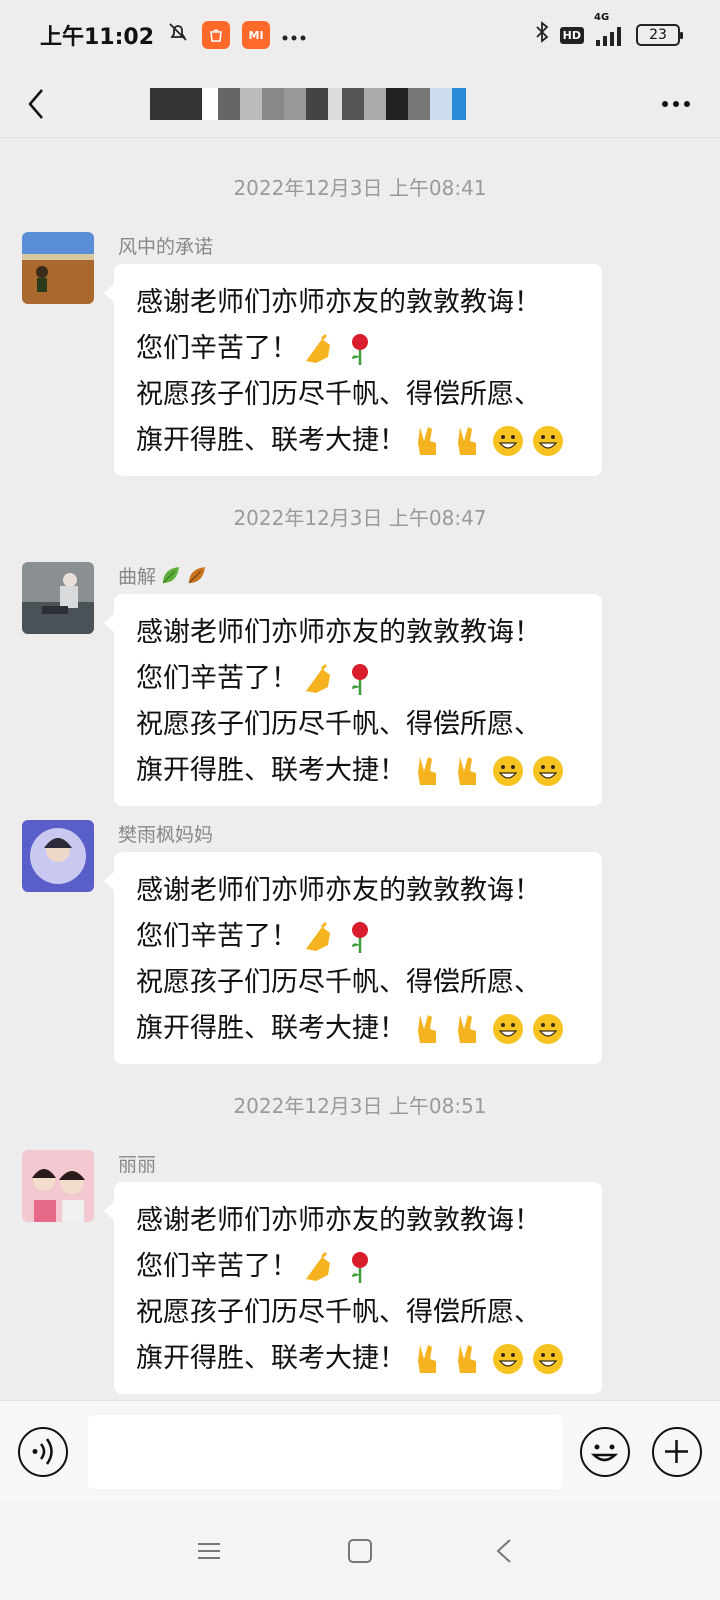 The width and height of the screenshot is (720, 1600). I want to click on status-time: 上午11:02, so click(97, 37).